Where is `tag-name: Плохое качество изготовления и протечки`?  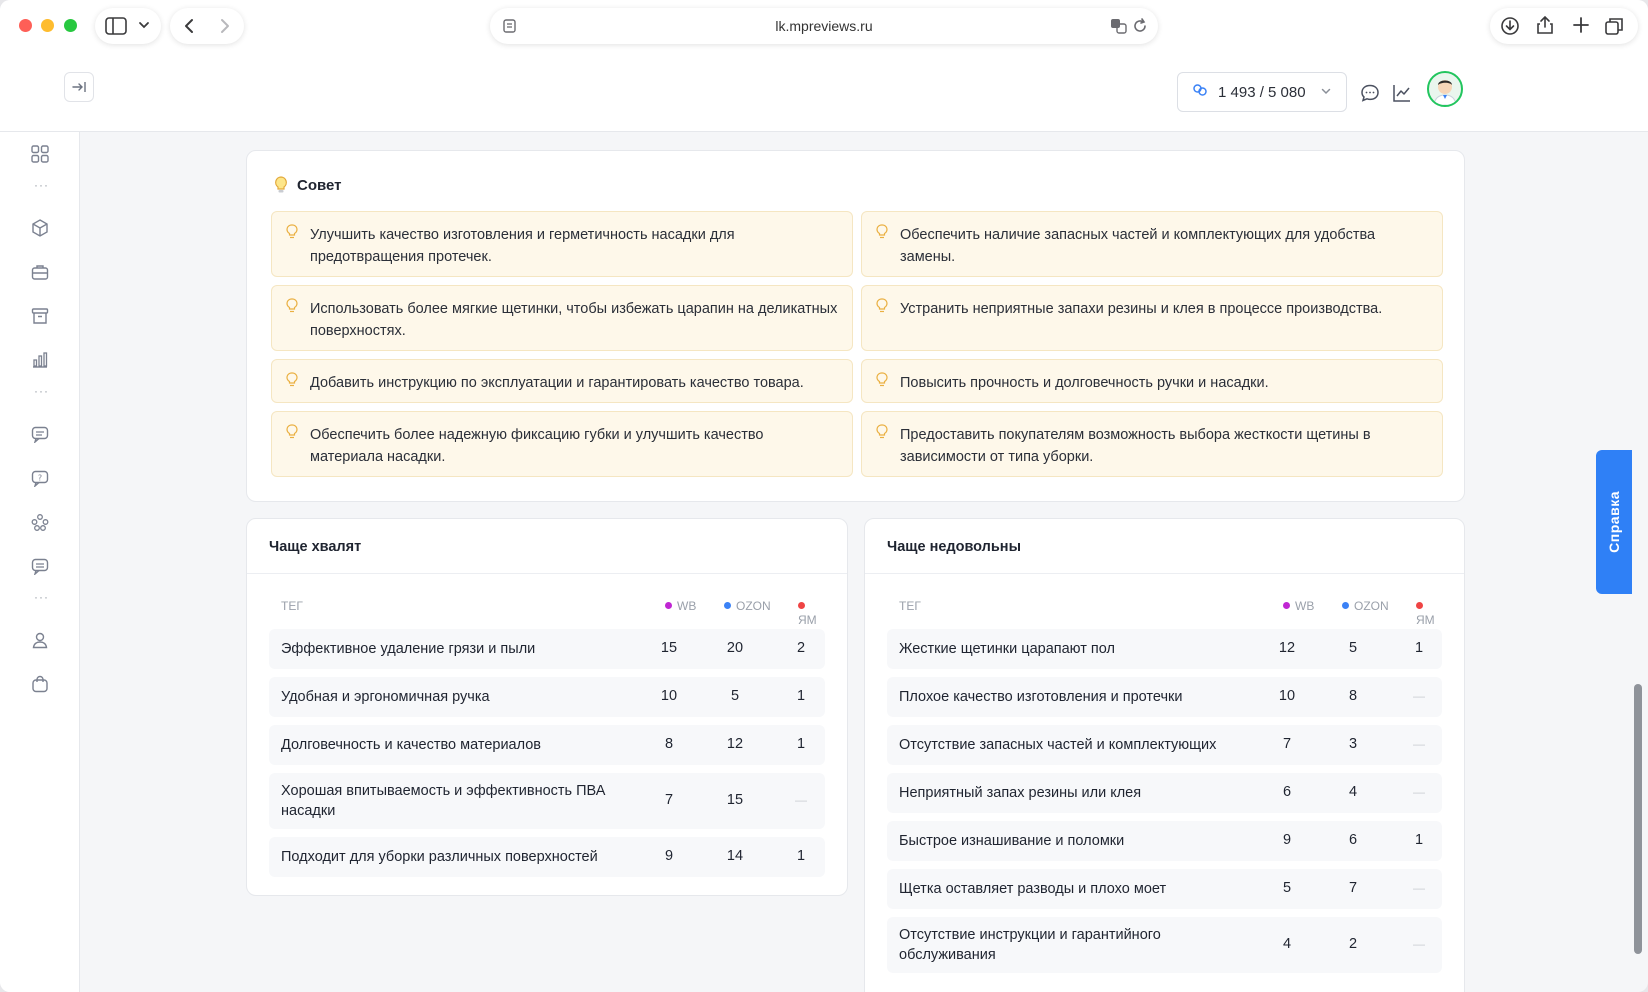
tag-name: Плохое качество изготовления и протечки is located at coordinates (1041, 697).